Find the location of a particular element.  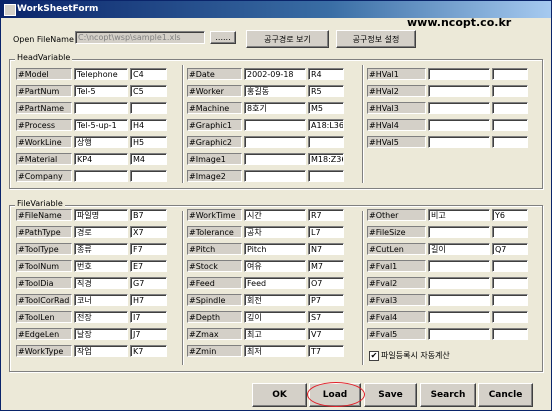

var-cell-toolcorrad: H7 is located at coordinates (148, 300).